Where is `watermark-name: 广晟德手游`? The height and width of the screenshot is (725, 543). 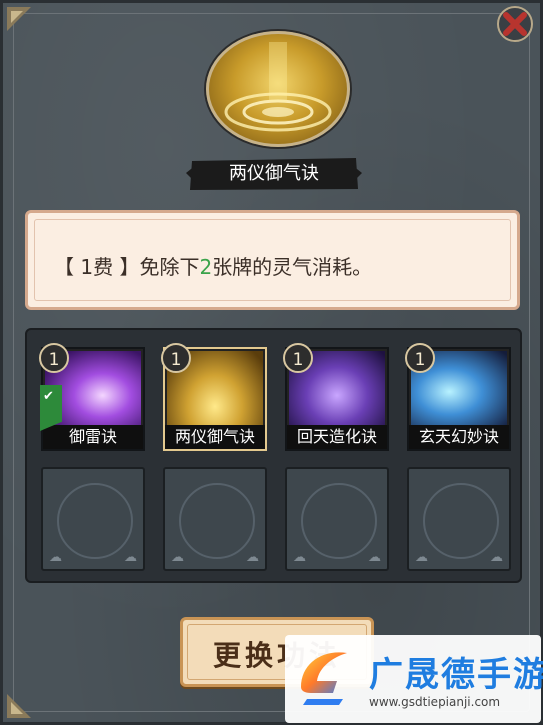 watermark-name: 广晟德手游 is located at coordinates (456, 675).